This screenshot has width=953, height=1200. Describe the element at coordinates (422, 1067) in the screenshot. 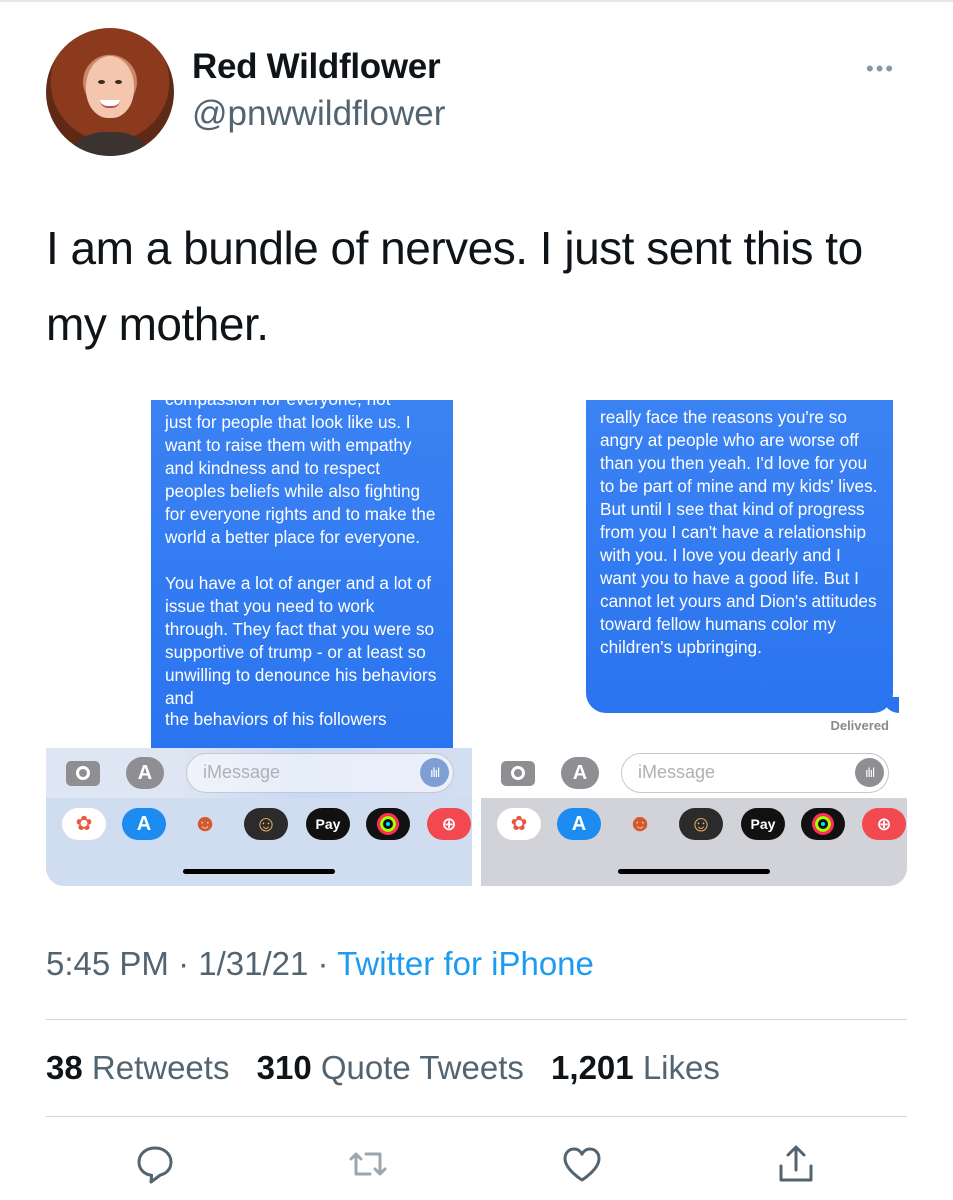

I see `quote-tweets-label: Quote Tweets` at that location.